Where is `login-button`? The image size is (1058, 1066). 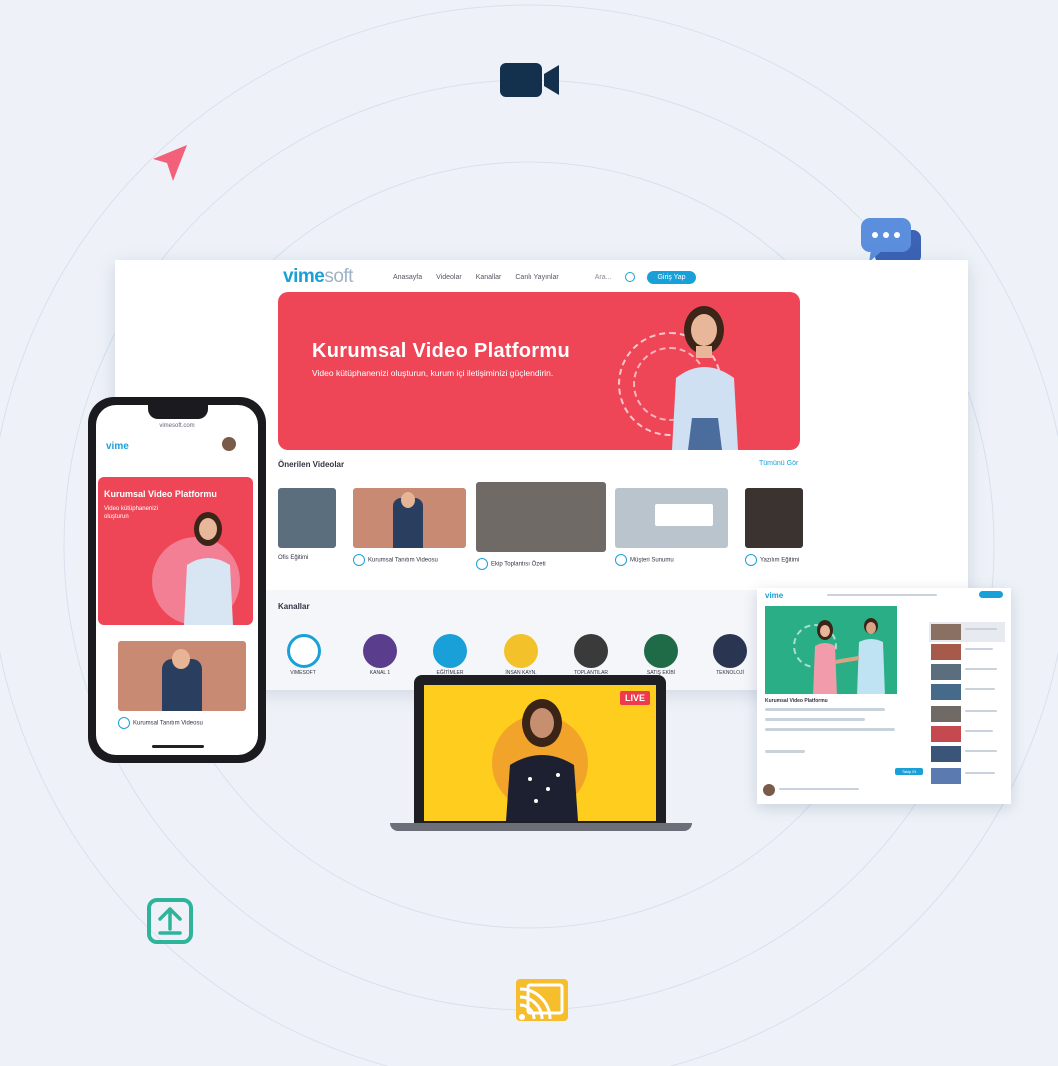 login-button is located at coordinates (991, 594).